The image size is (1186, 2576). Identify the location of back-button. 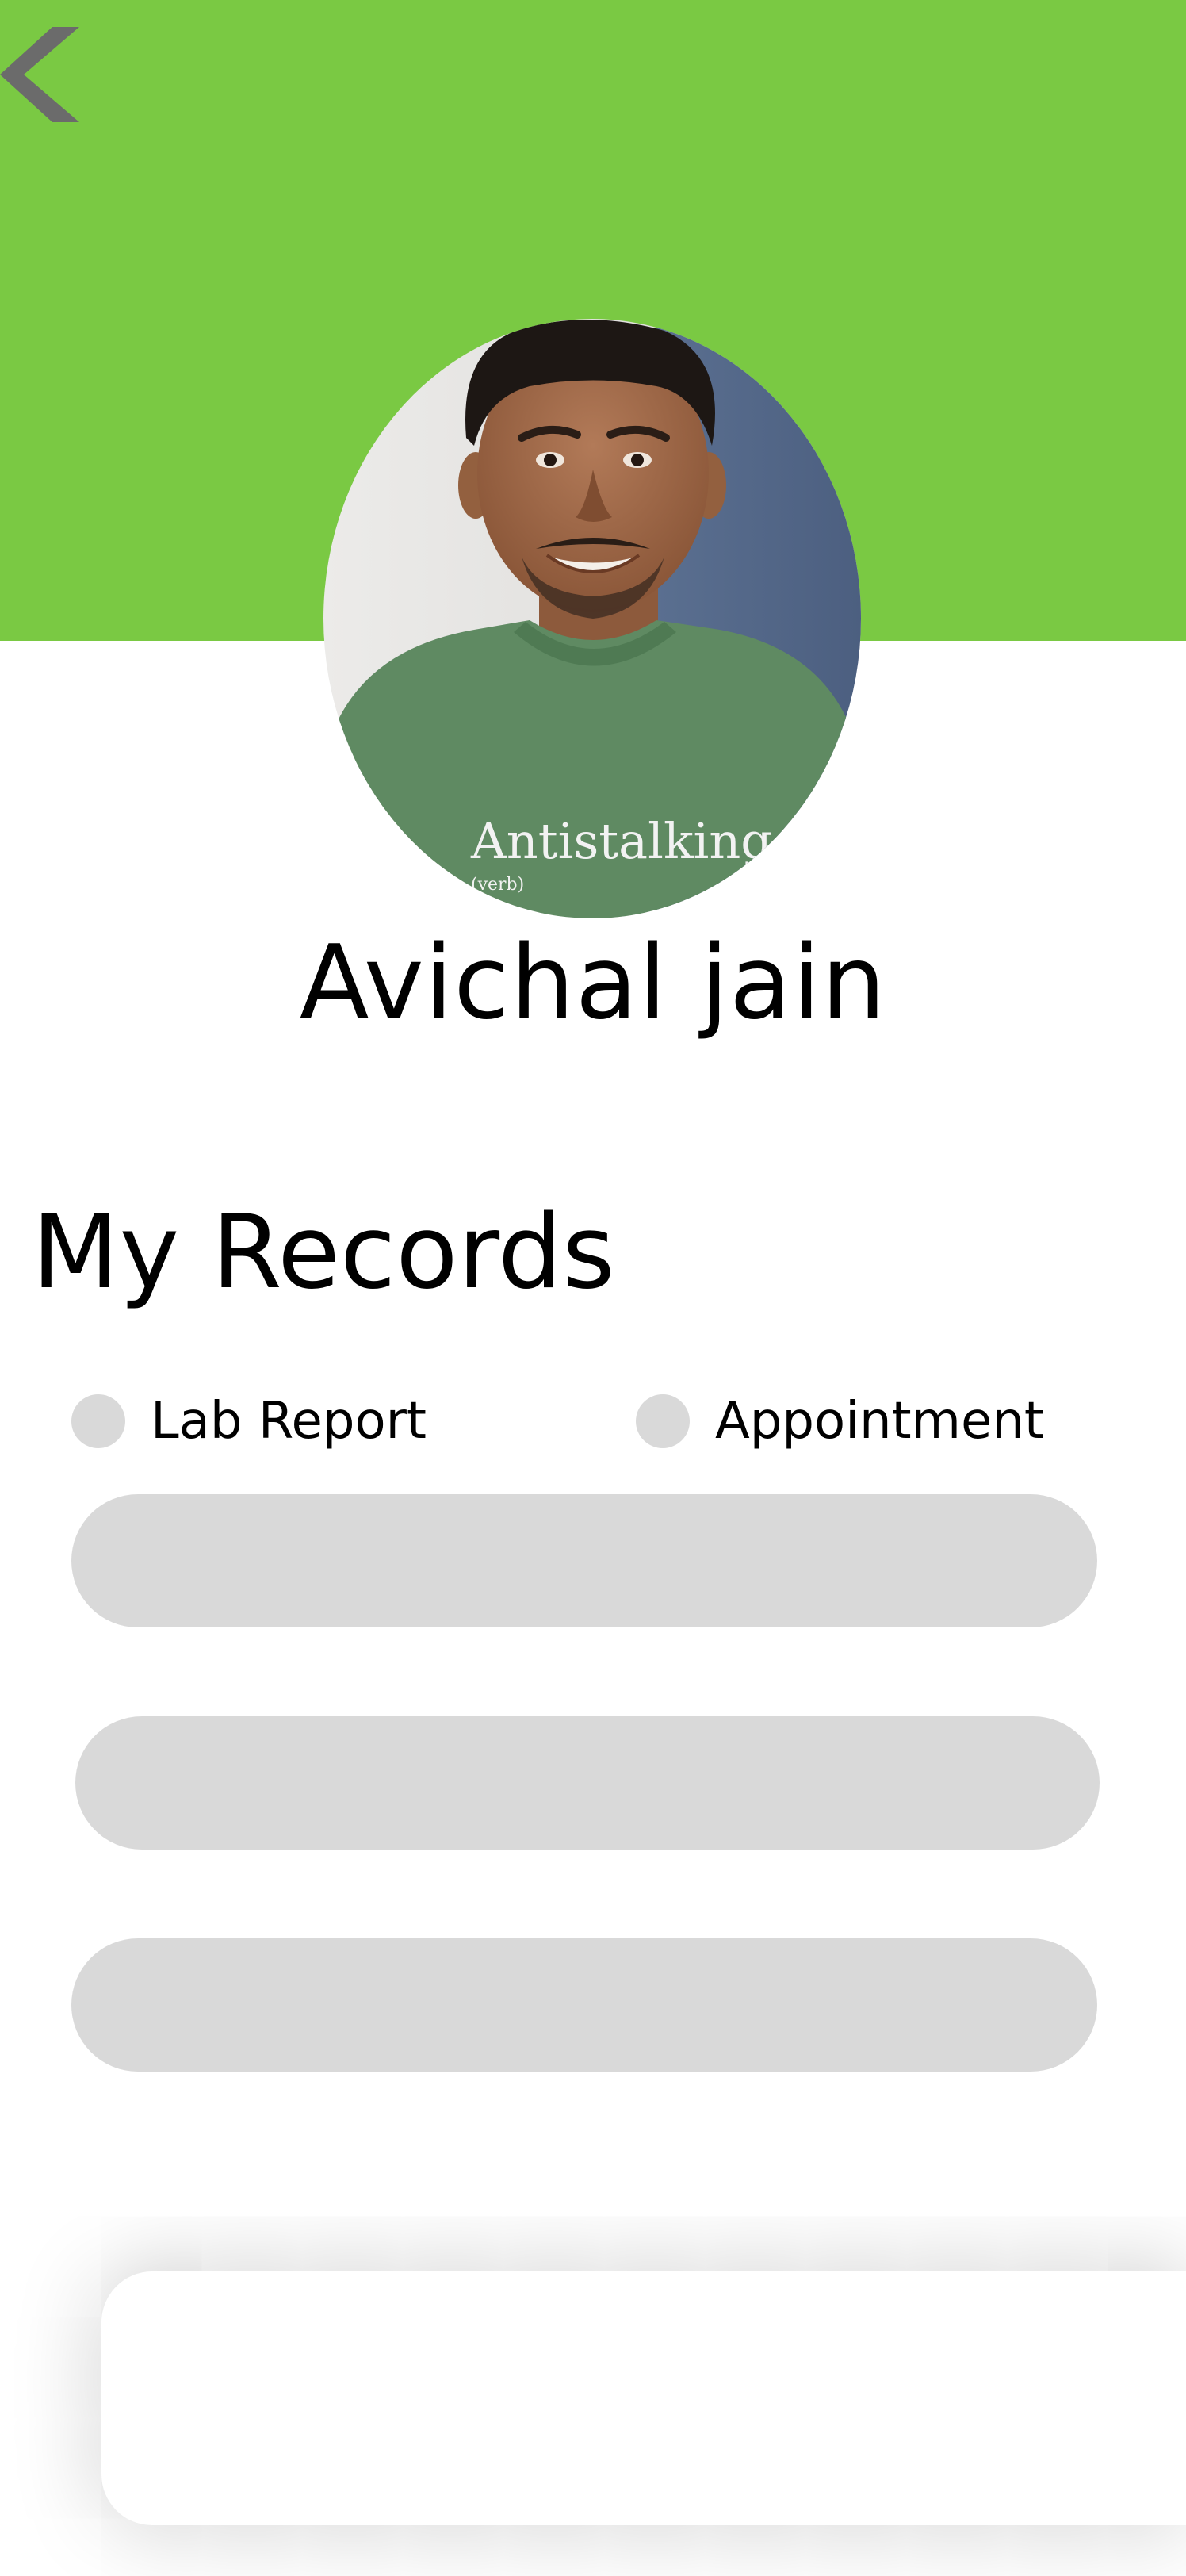
(43, 78).